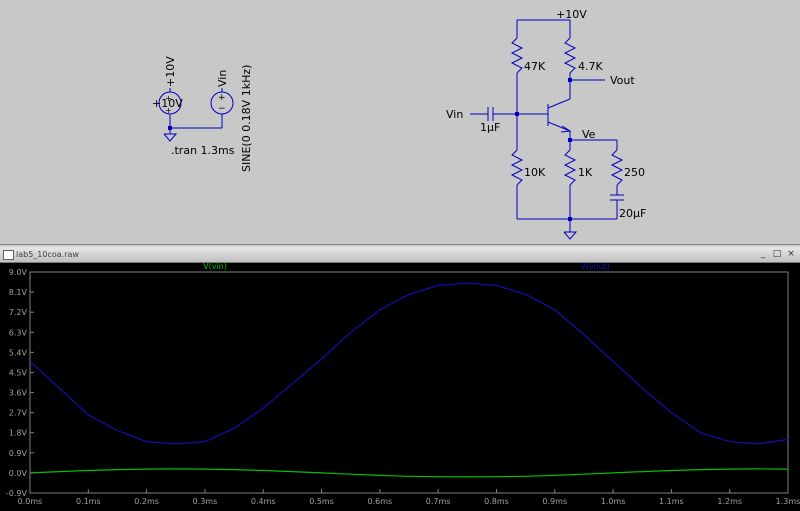 The image size is (800, 511). I want to click on x-tick-label: 0.8ms, so click(496, 501).